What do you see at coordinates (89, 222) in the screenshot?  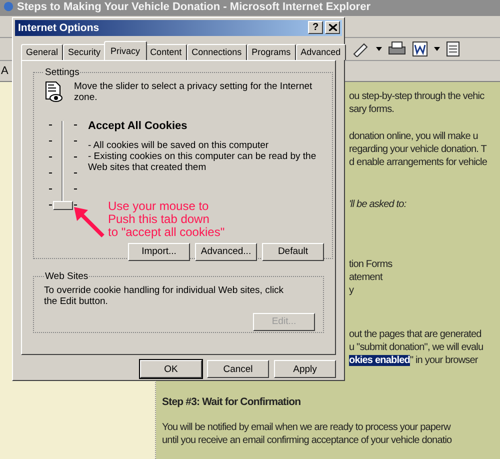 I see `annotation-arrow` at bounding box center [89, 222].